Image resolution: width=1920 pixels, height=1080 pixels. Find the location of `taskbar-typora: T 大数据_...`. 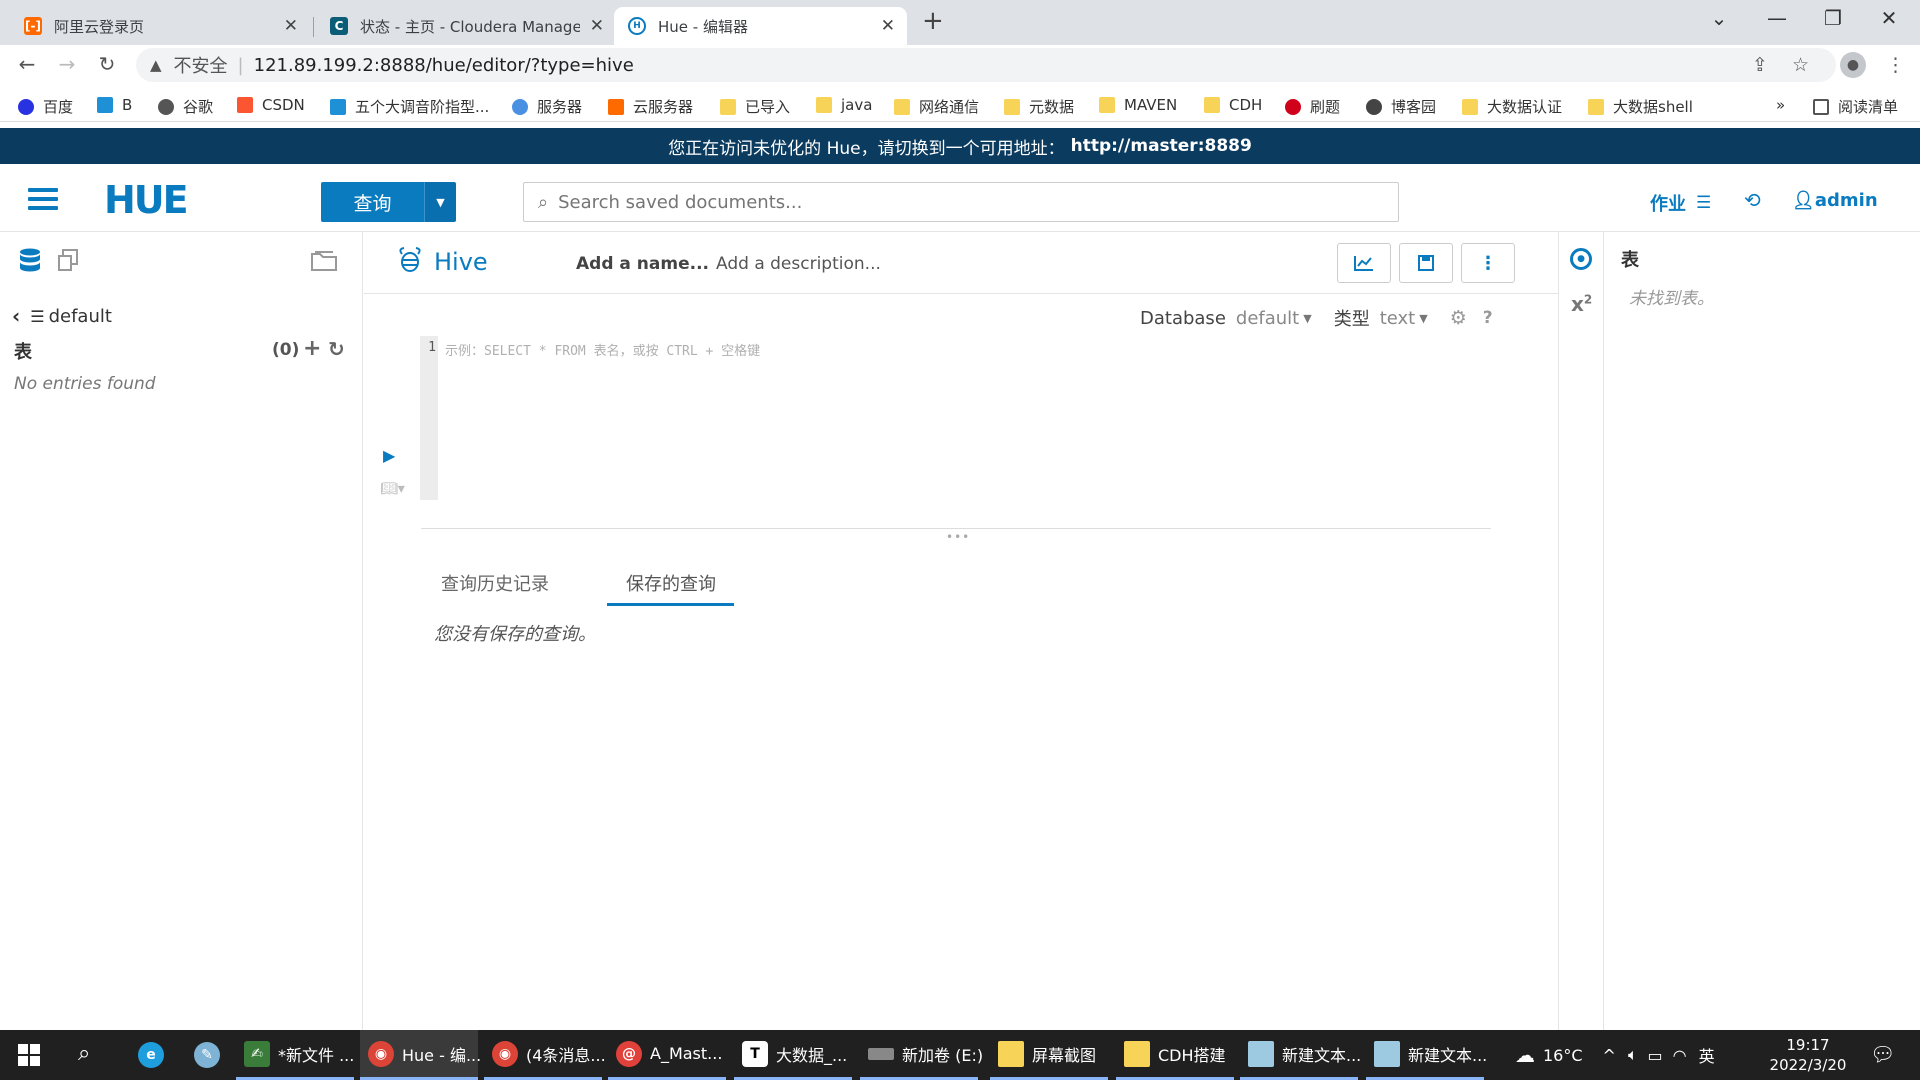

taskbar-typora: T 大数据_... is located at coordinates (793, 1055).